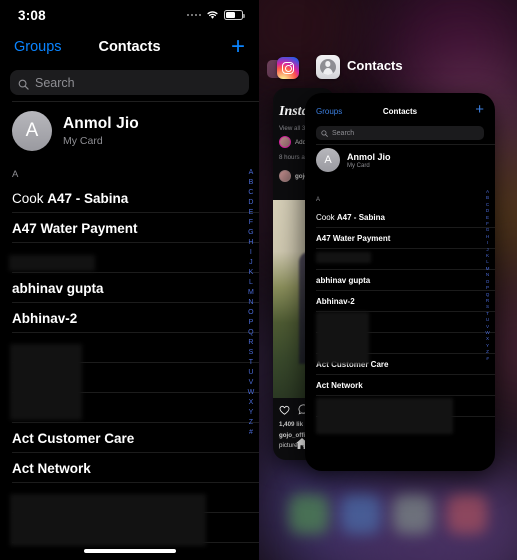 The image size is (517, 560). I want to click on switcher-app-header: Contacts, so click(388, 68).